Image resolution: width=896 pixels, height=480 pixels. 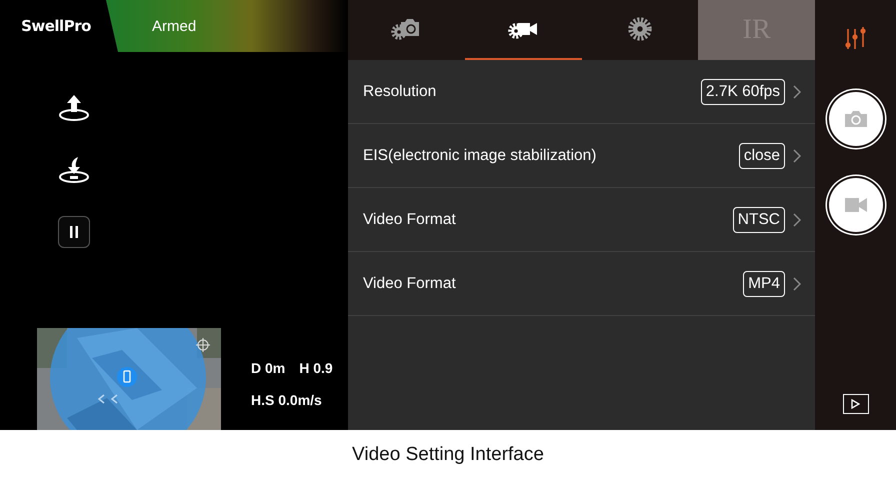 What do you see at coordinates (203, 345) in the screenshot?
I see `crosshair-icon` at bounding box center [203, 345].